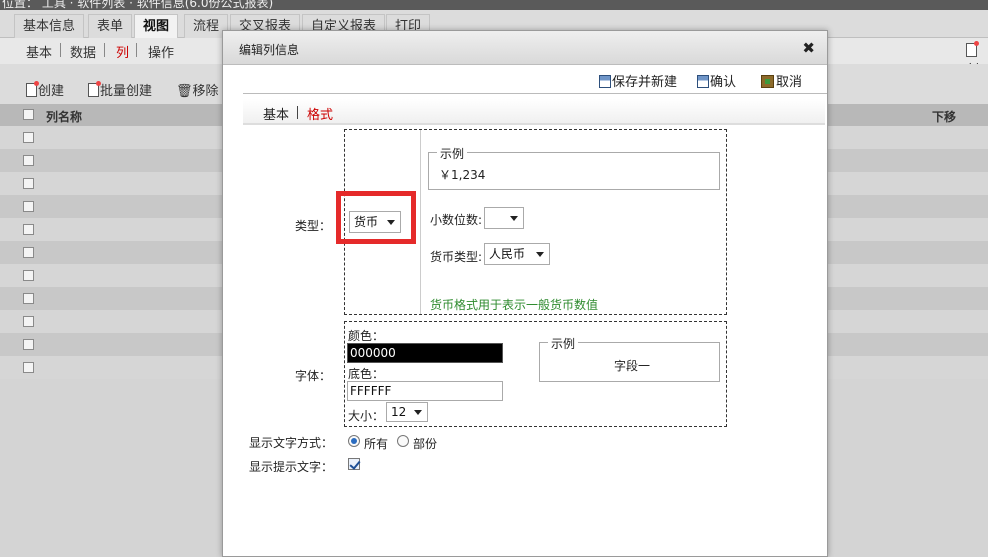  What do you see at coordinates (64, 117) in the screenshot?
I see `column-name-header: 列名称` at bounding box center [64, 117].